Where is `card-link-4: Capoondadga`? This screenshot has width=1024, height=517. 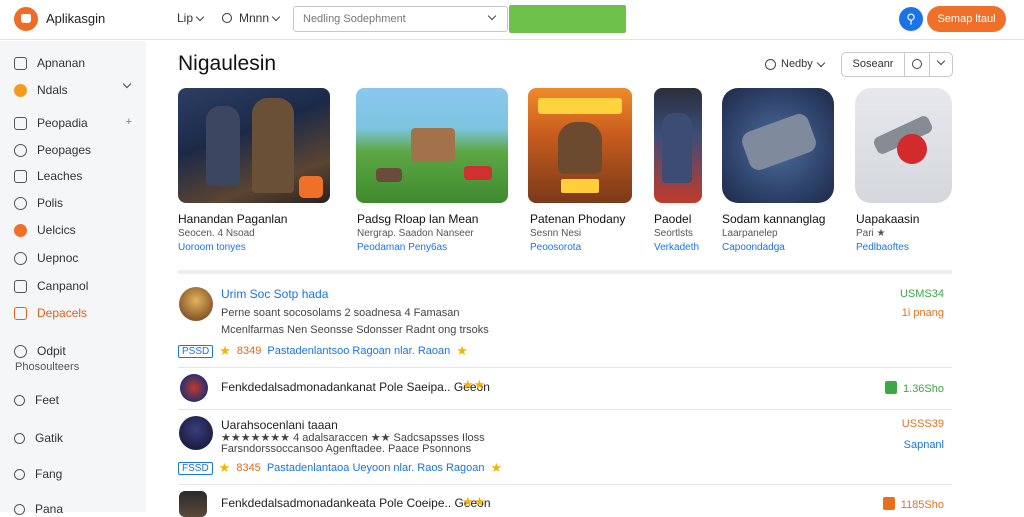
card-link-4: Capoondadga is located at coordinates (753, 247).